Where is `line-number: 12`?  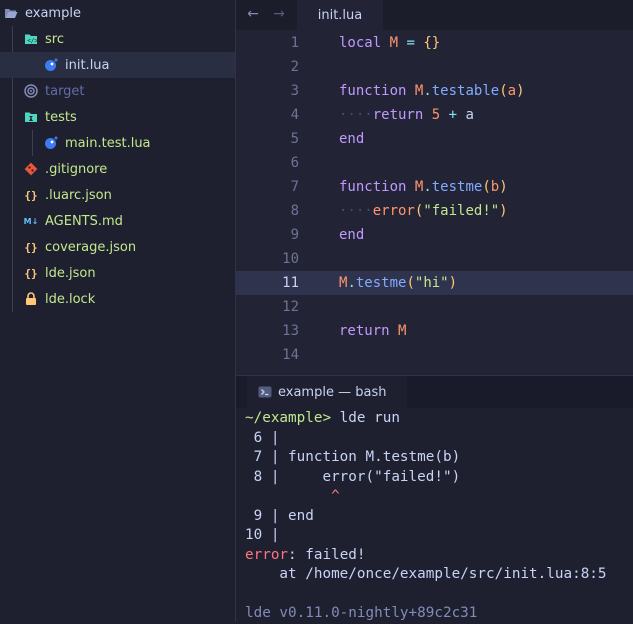 line-number: 12 is located at coordinates (290, 307).